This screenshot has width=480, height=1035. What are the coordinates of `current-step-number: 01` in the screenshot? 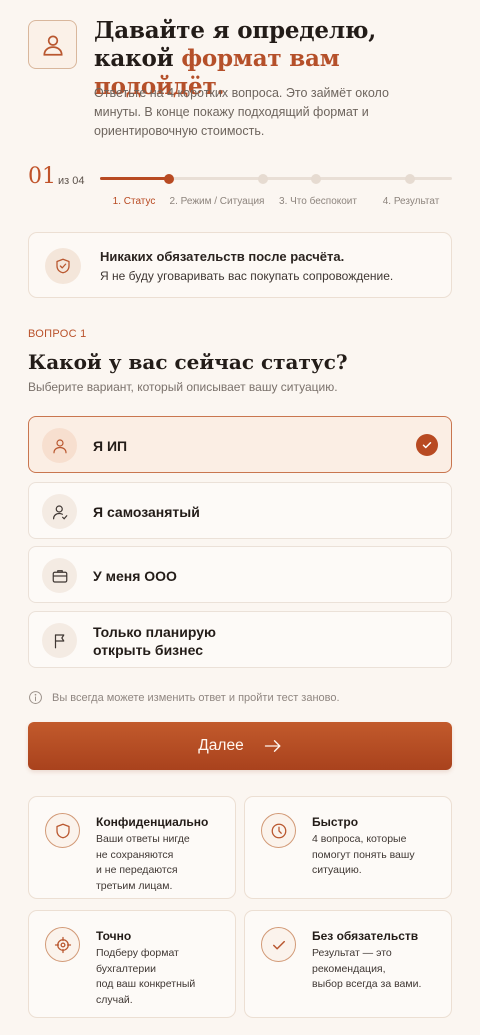 It's located at (42, 176).